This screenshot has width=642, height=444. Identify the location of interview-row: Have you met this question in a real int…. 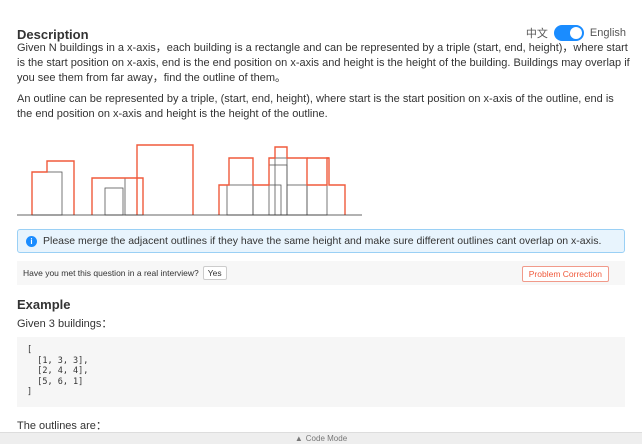
(321, 273).